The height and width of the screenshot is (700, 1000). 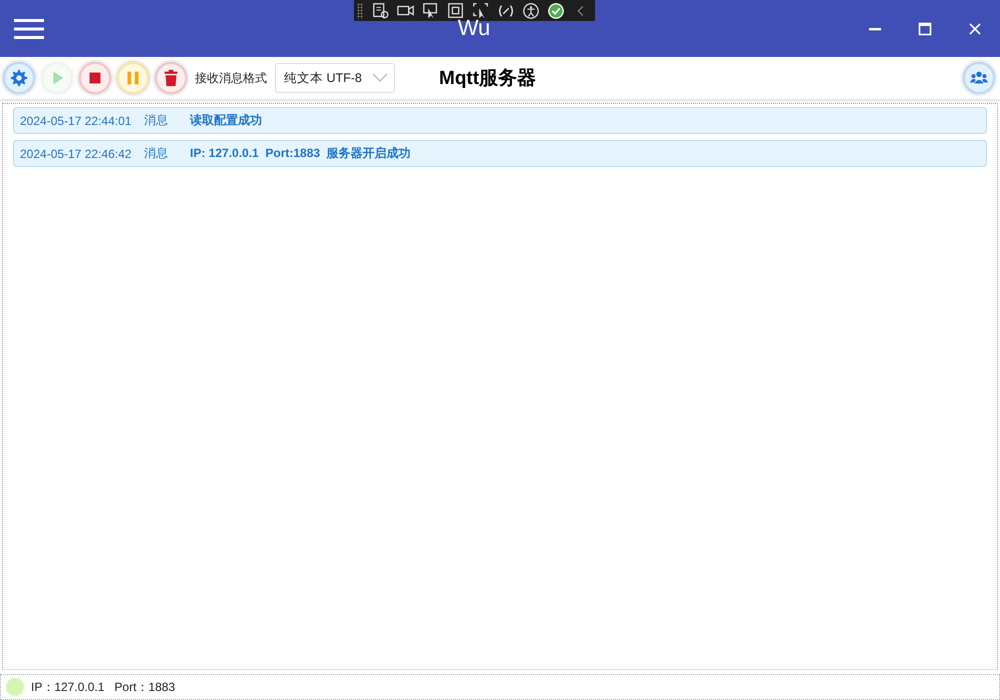 What do you see at coordinates (975, 28) in the screenshot?
I see `close-icon` at bounding box center [975, 28].